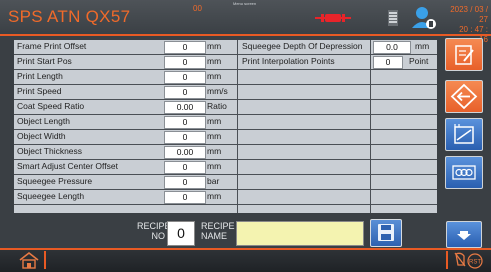 This screenshot has height=272, width=491. What do you see at coordinates (125, 122) in the screenshot?
I see `param-row-object-length: Object Length 0 mm` at bounding box center [125, 122].